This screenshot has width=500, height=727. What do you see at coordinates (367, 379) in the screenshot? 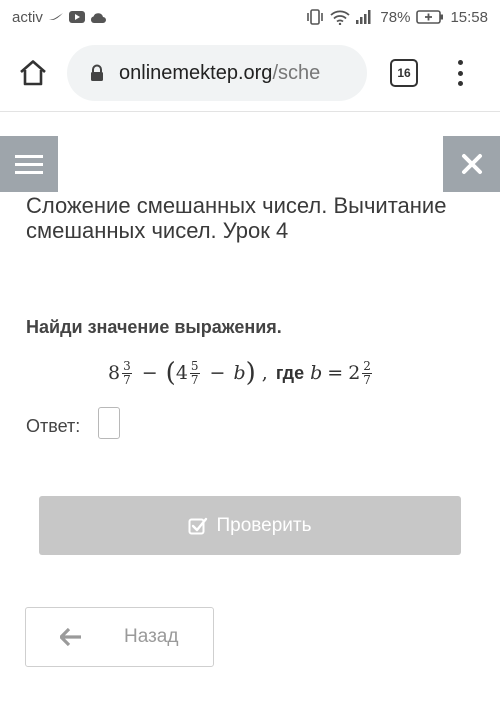
I see `fraction-c-denominator: 7` at bounding box center [367, 379].